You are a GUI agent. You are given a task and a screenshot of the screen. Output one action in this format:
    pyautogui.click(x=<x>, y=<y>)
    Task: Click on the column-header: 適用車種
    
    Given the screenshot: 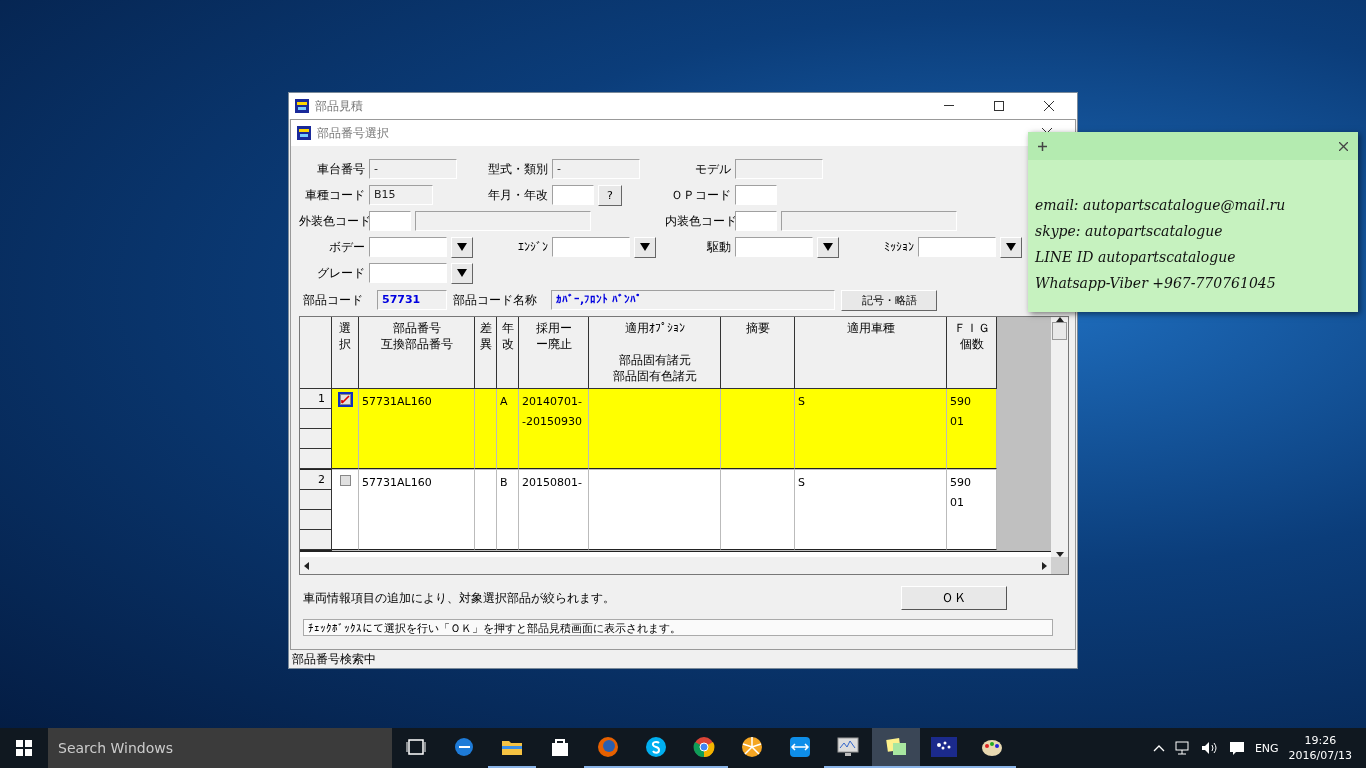 What is the action you would take?
    pyautogui.click(x=871, y=353)
    